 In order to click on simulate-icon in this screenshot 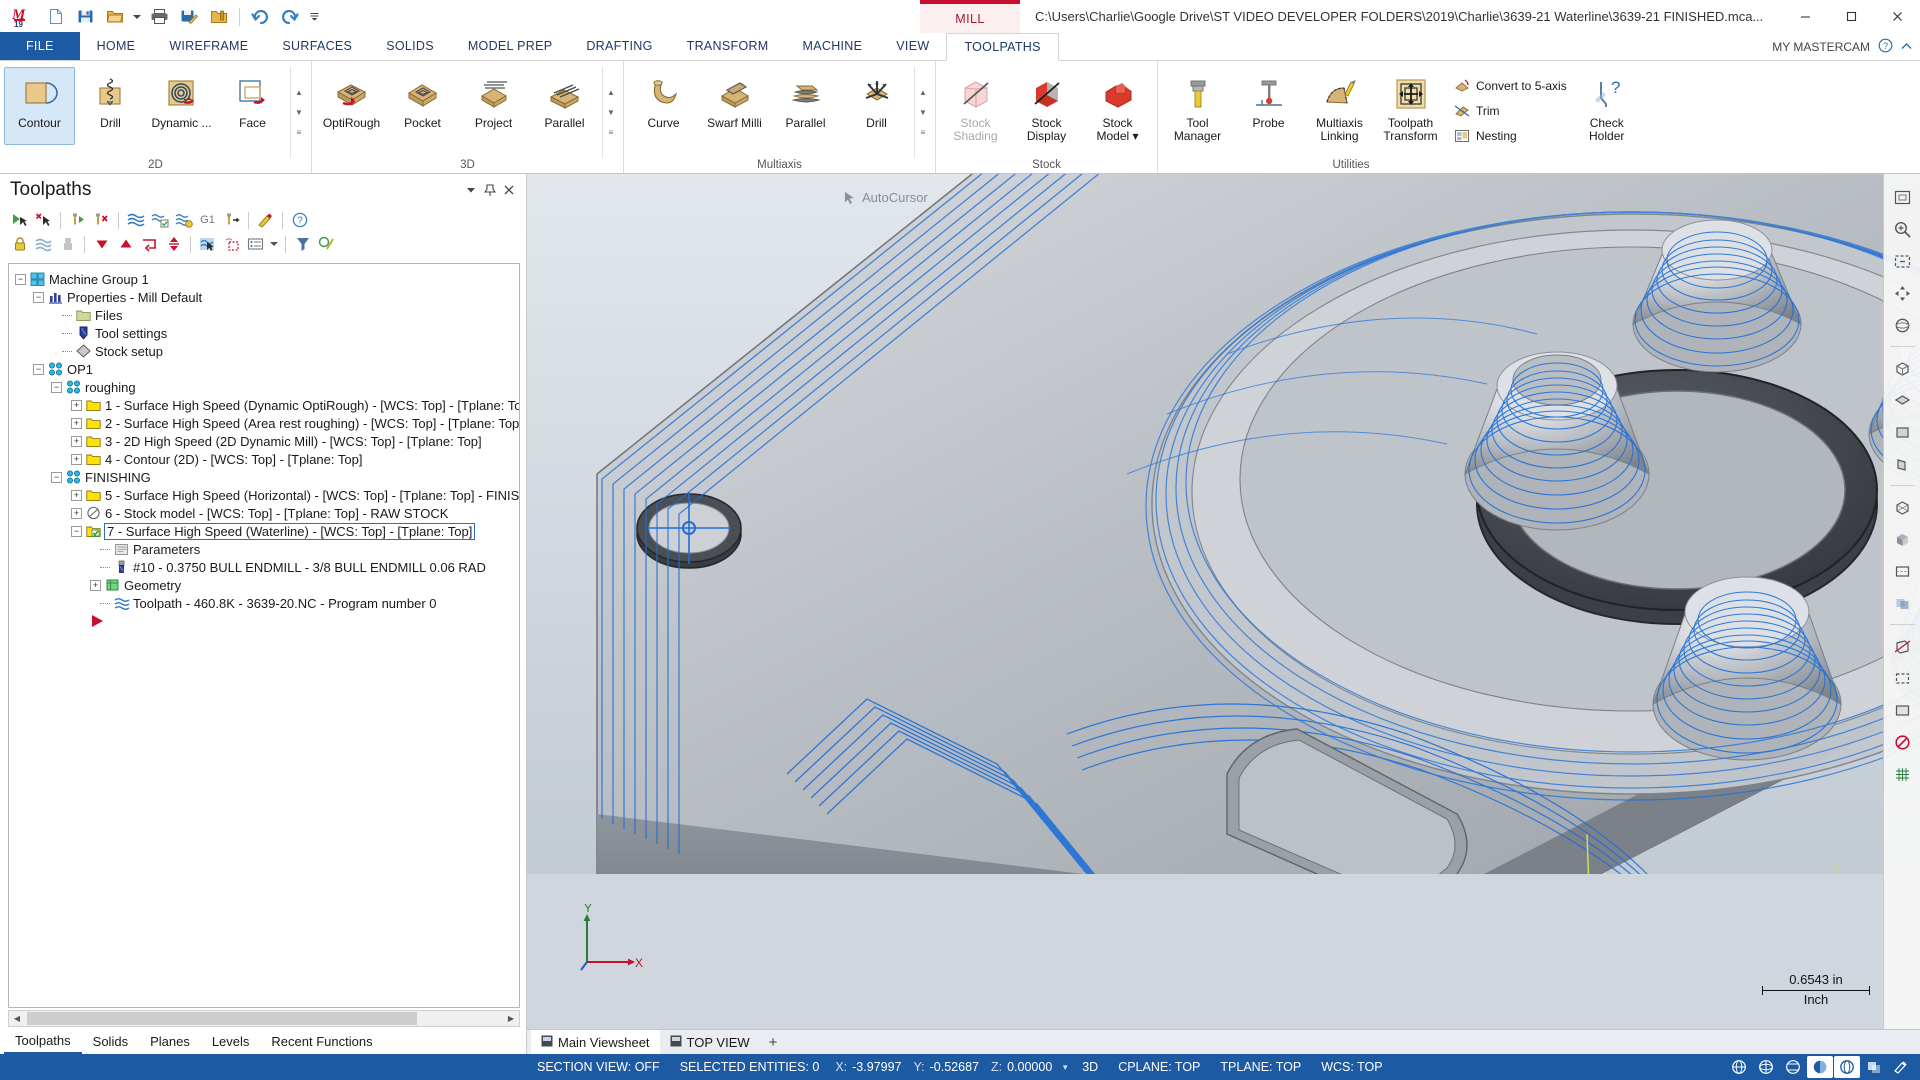, I will do `click(183, 220)`.